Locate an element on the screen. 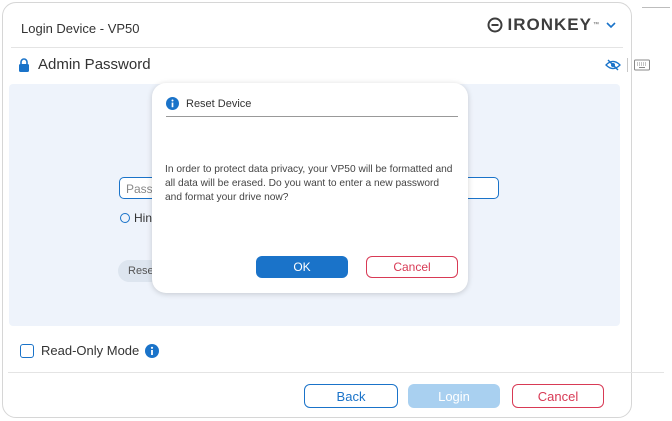  read-only-label: Read-Only Mode is located at coordinates (90, 350).